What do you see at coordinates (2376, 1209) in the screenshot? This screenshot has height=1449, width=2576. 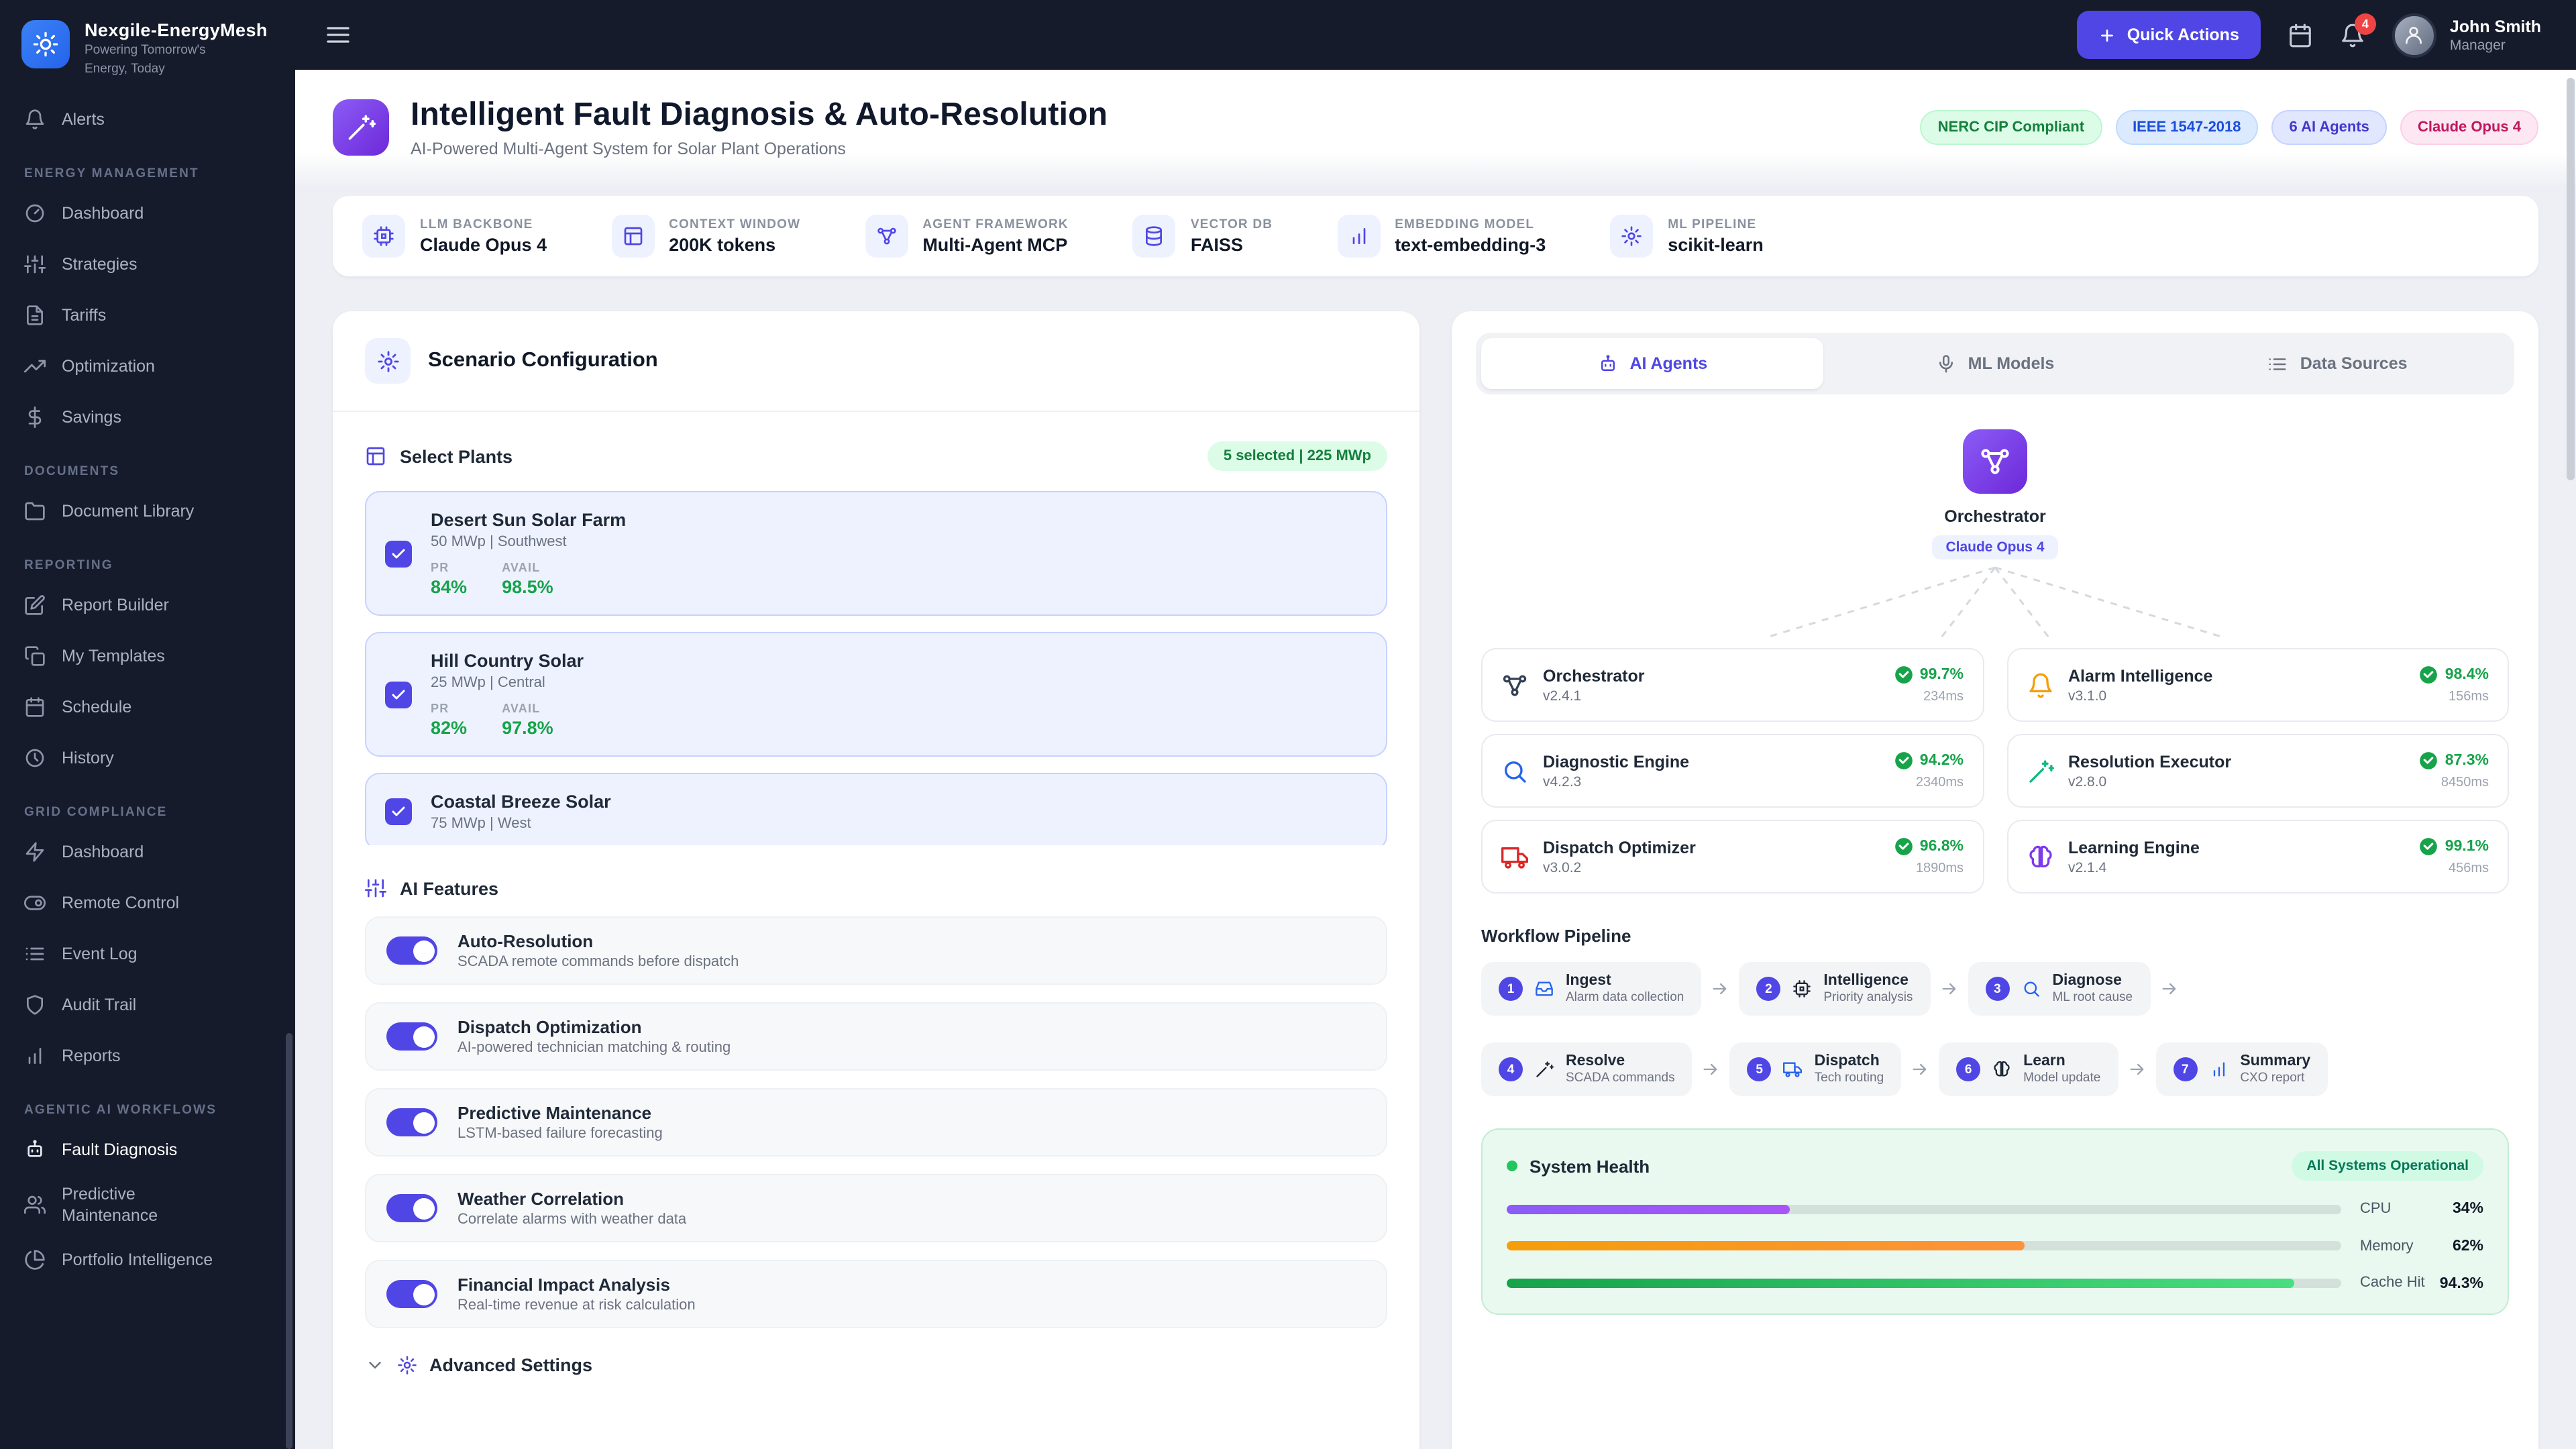 I see `metric-label: CPU` at bounding box center [2376, 1209].